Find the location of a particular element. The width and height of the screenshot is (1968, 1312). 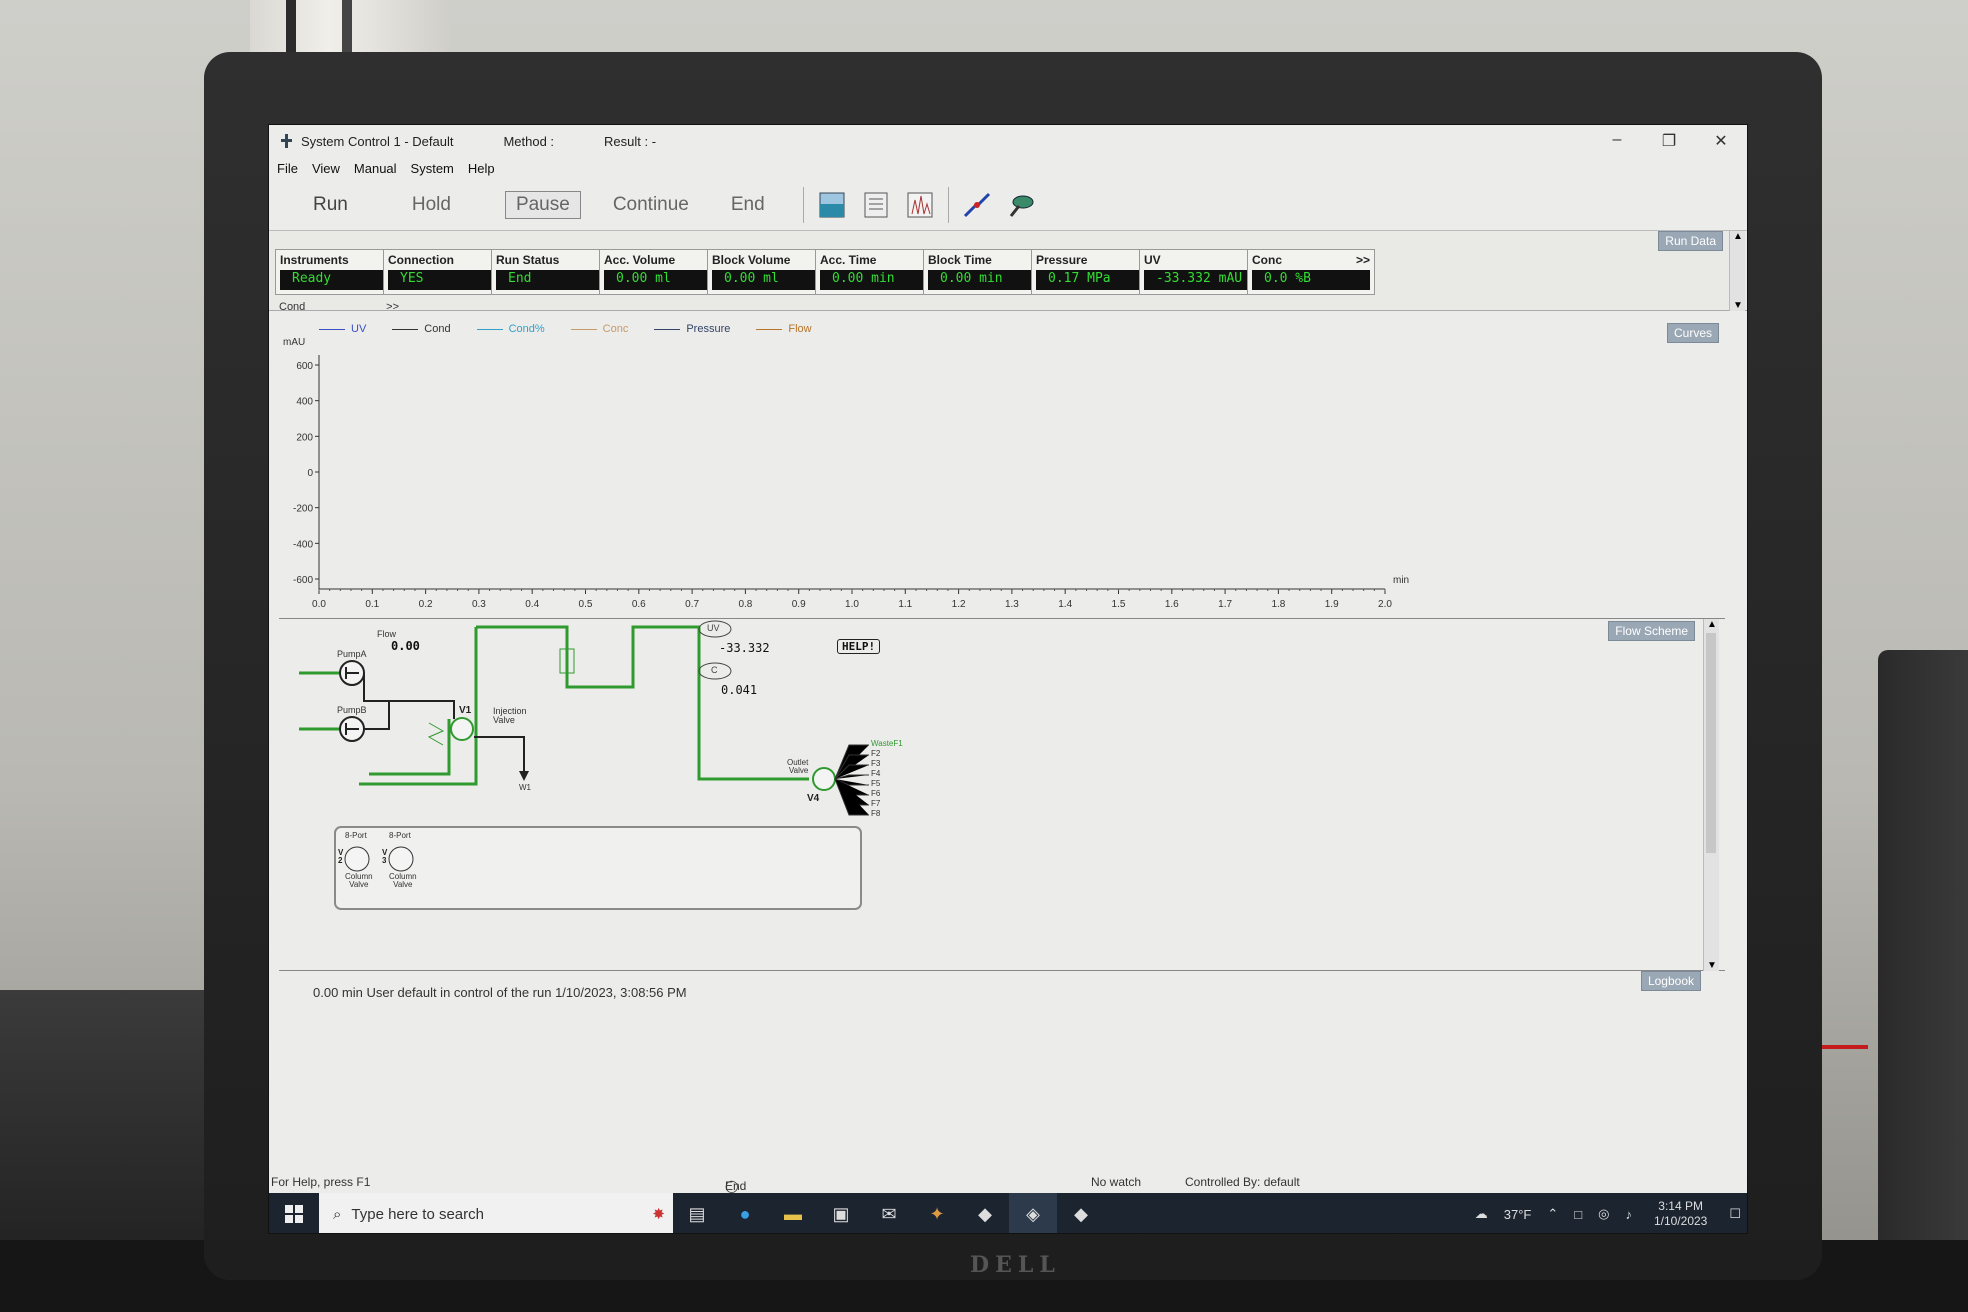

flow-scheme-scrollbar: ▲ ▼ is located at coordinates (1711, 795).